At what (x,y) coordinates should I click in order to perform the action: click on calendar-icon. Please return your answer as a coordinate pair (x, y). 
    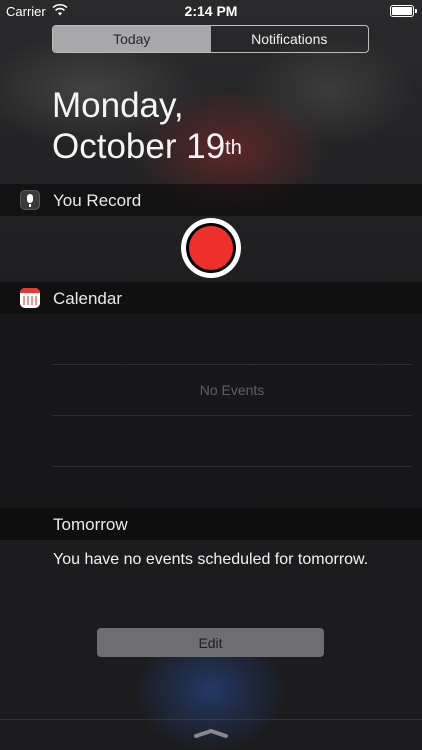
    Looking at the image, I should click on (30, 298).